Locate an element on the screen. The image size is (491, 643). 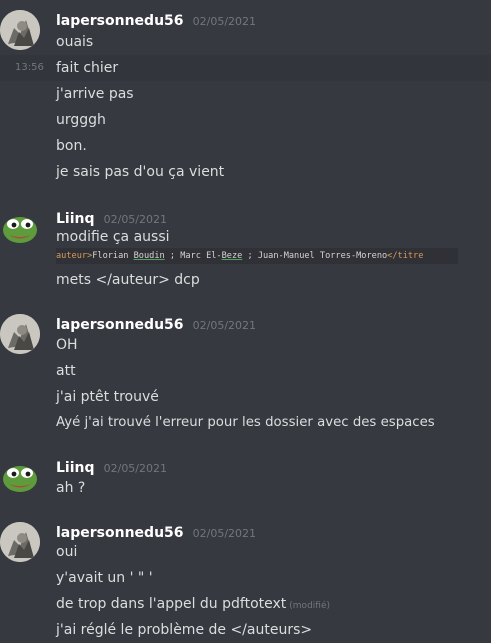
message-text: bon. is located at coordinates (71, 146).